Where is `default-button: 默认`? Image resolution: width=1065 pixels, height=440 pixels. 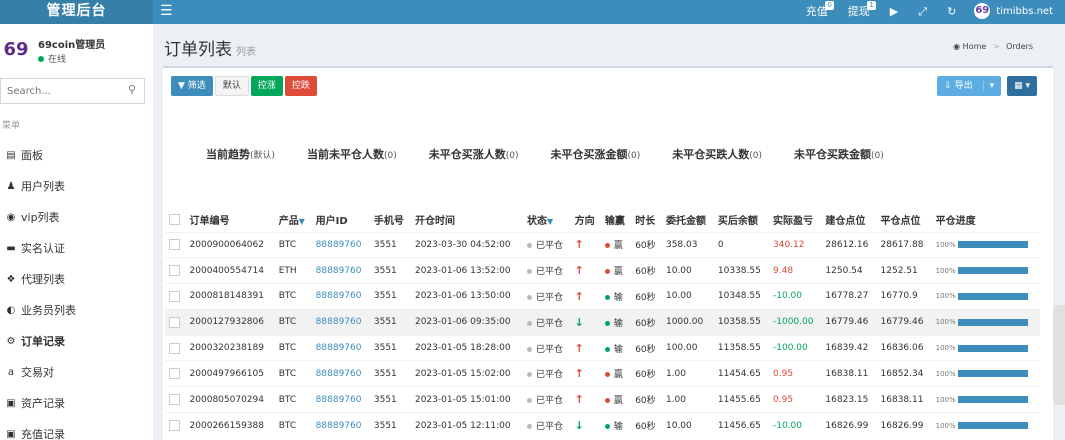 default-button: 默认 is located at coordinates (231, 86).